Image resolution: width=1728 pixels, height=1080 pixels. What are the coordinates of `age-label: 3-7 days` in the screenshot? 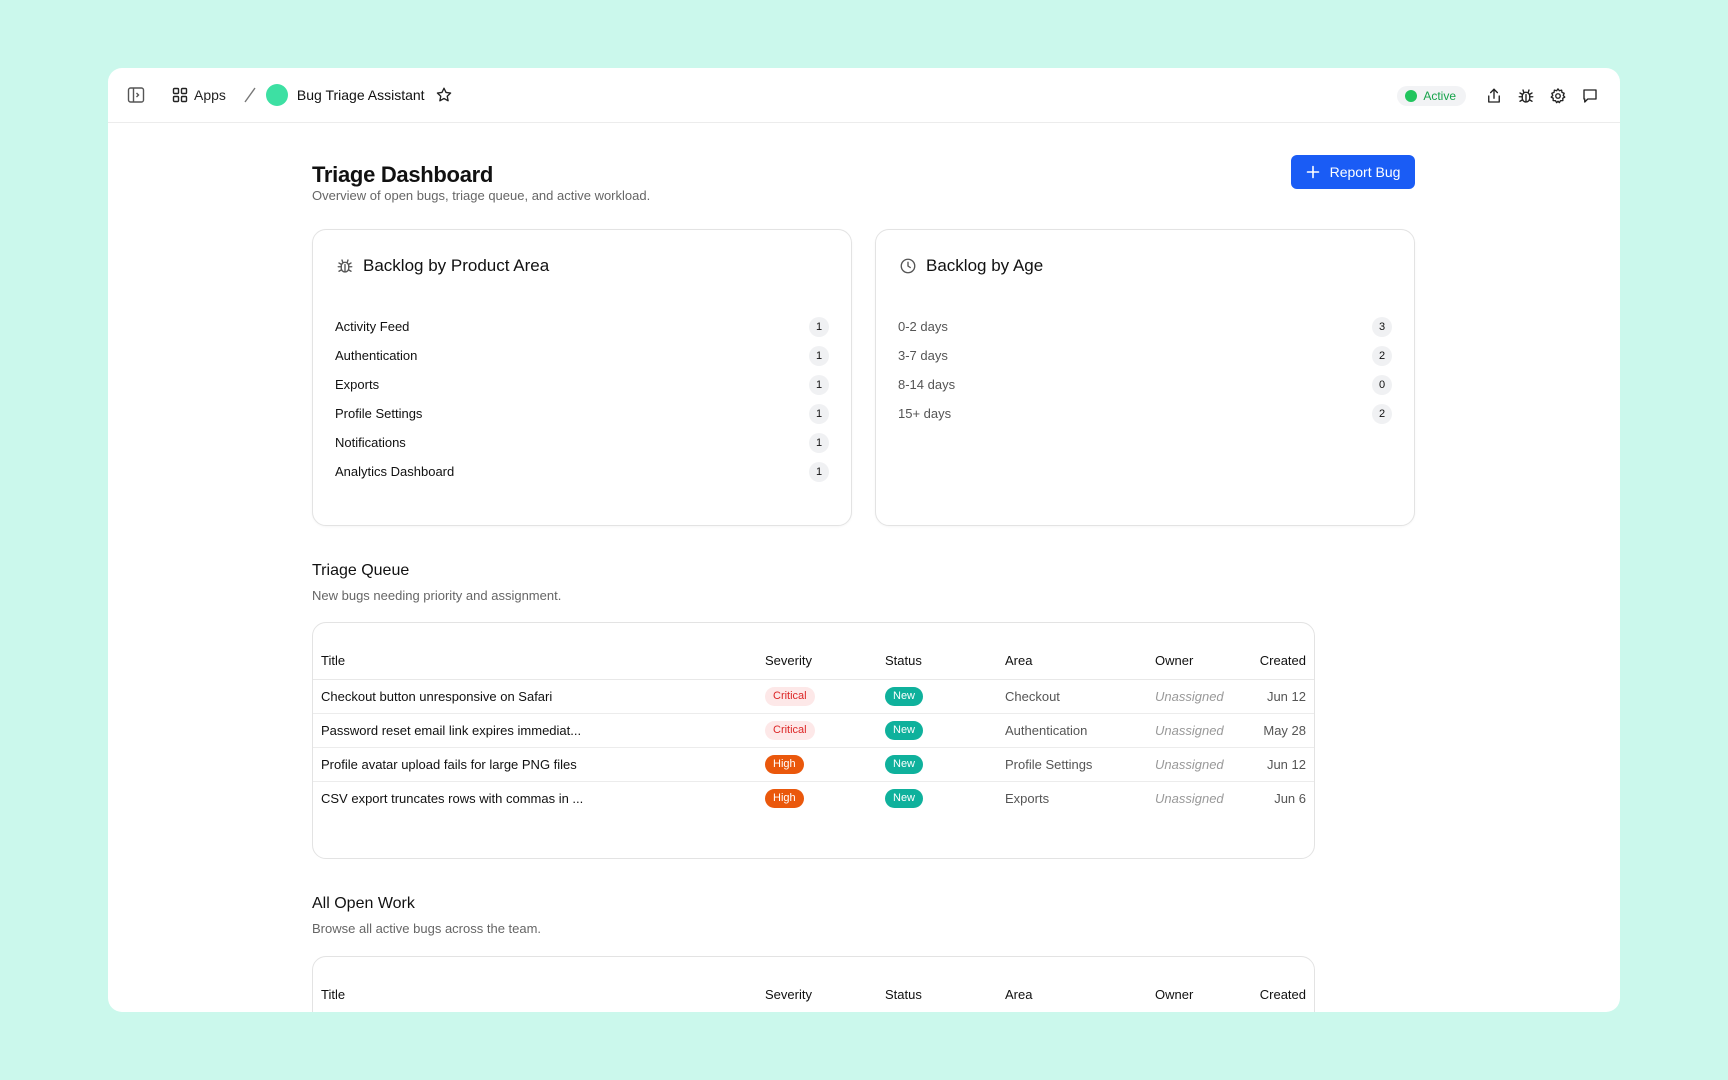 It's located at (923, 355).